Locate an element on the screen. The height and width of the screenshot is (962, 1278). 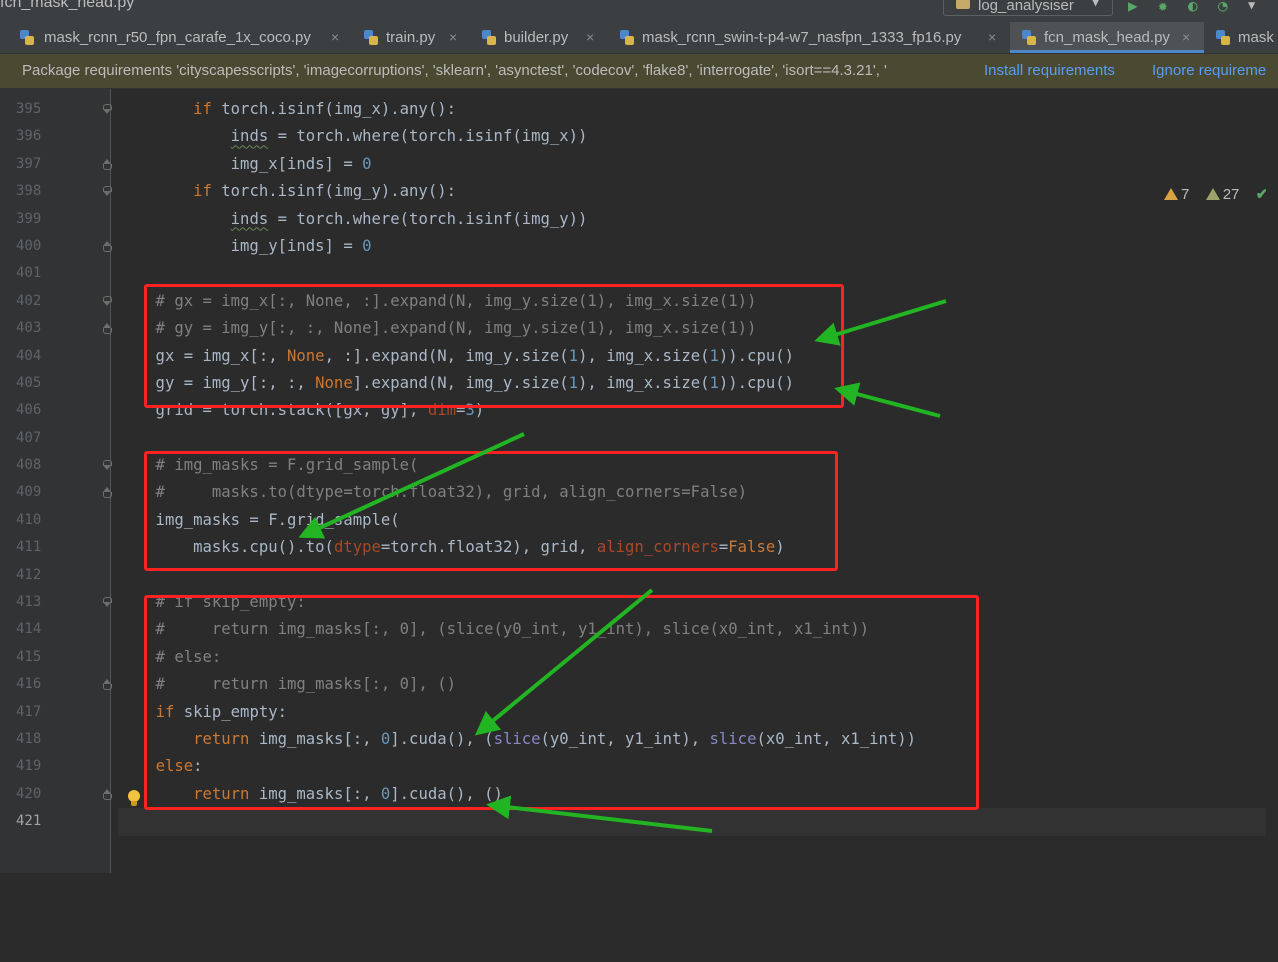
window-title: fcn_mask_head.py is located at coordinates (67, 5).